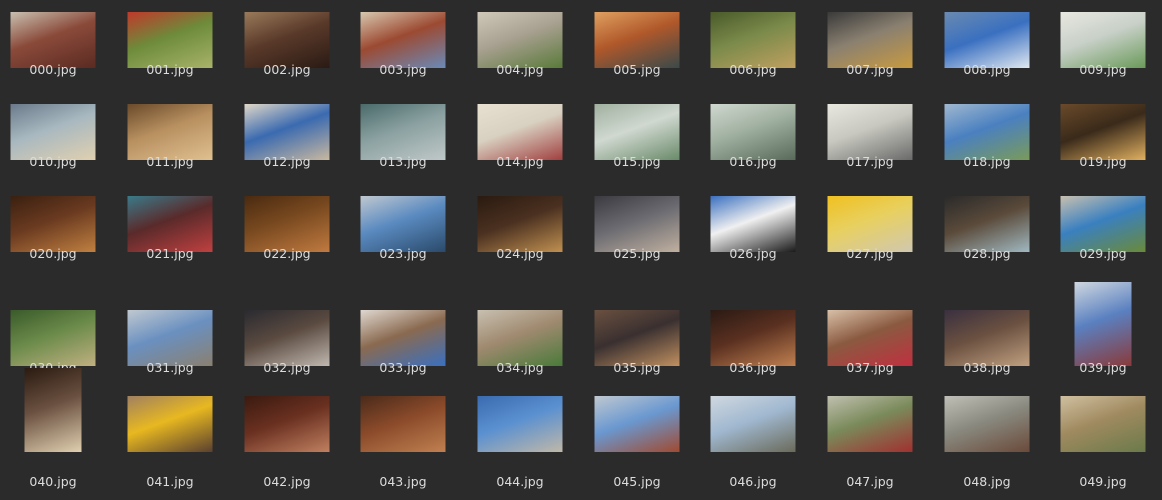  I want to click on thumbnail-item: 044.jpg, so click(520, 444).